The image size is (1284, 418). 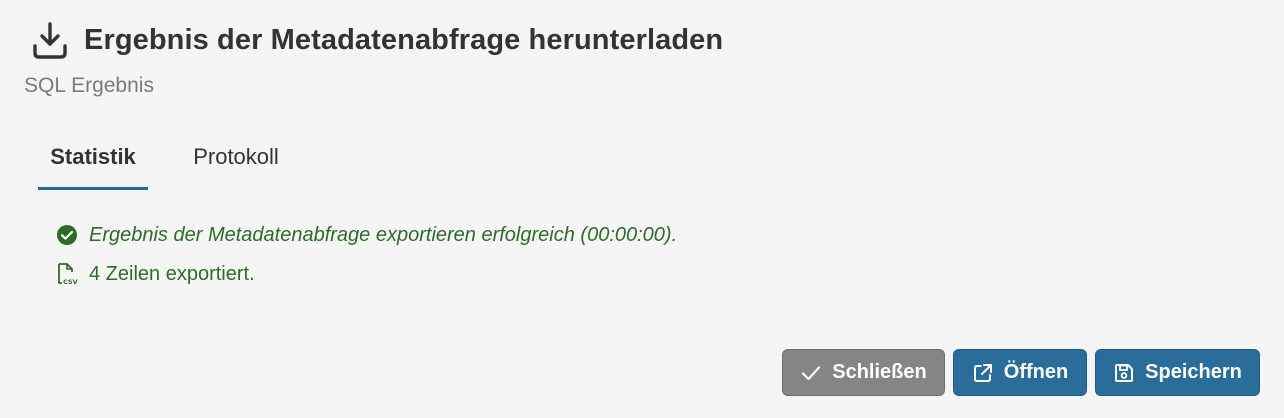 What do you see at coordinates (70, 282) in the screenshot?
I see `csv-icon-label: CSV` at bounding box center [70, 282].